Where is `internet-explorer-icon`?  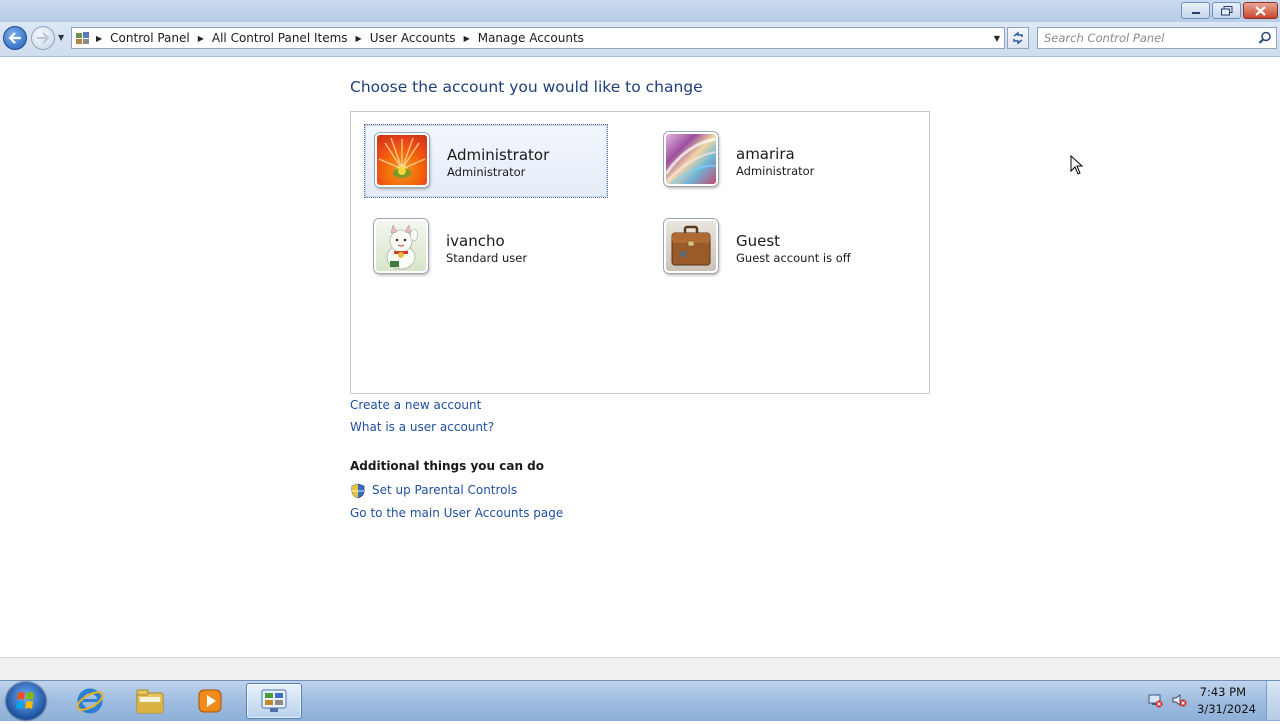 internet-explorer-icon is located at coordinates (90, 701).